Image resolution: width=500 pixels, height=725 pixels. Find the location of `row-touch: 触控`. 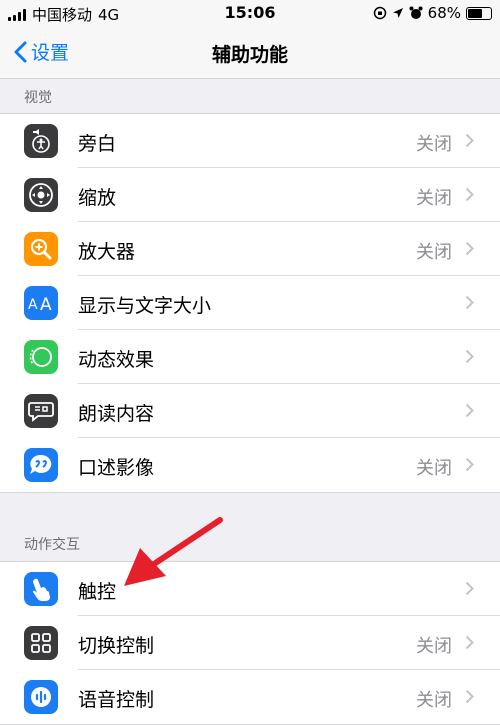

row-touch: 触控 is located at coordinates (250, 589).